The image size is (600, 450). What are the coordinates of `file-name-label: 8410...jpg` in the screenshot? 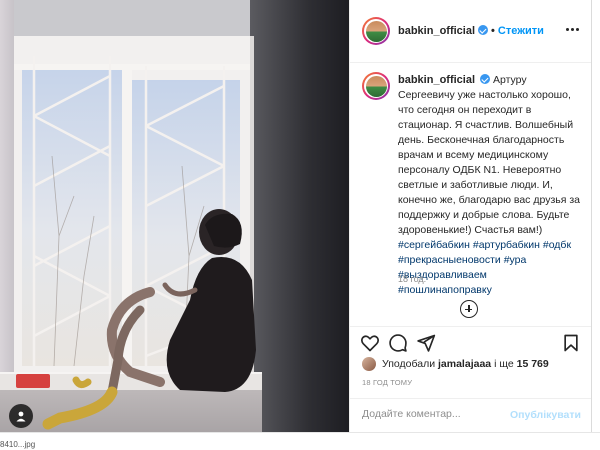 It's located at (18, 444).